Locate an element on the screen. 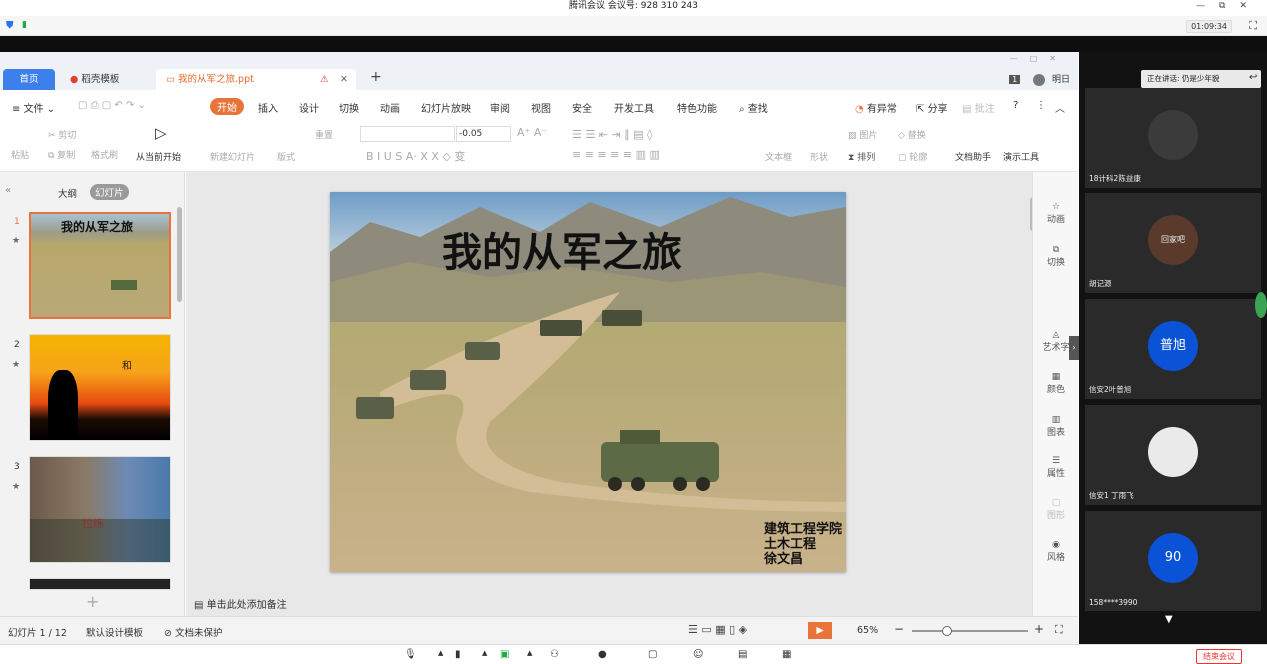 The width and height of the screenshot is (1267, 664). panel-shape: ▢ 图形 is located at coordinates (1056, 509).